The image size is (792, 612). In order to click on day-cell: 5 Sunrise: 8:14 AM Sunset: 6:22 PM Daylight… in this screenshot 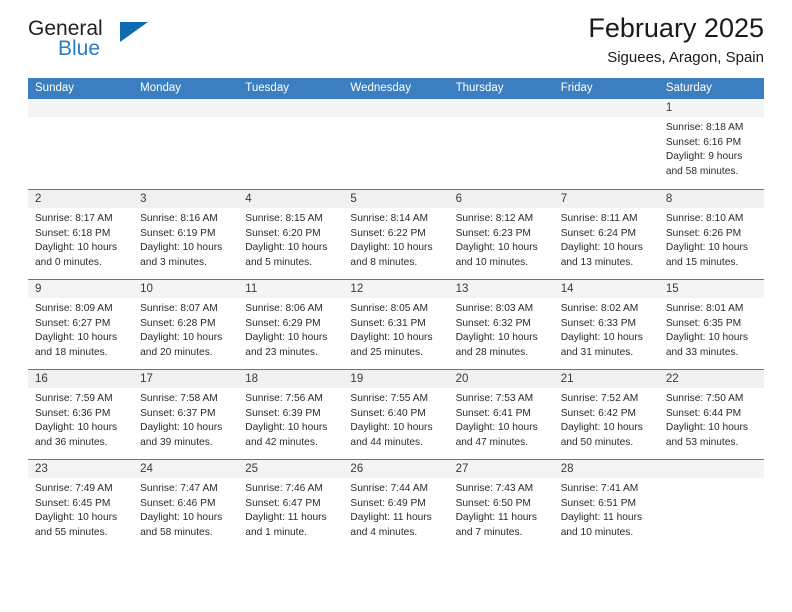, I will do `click(396, 234)`.